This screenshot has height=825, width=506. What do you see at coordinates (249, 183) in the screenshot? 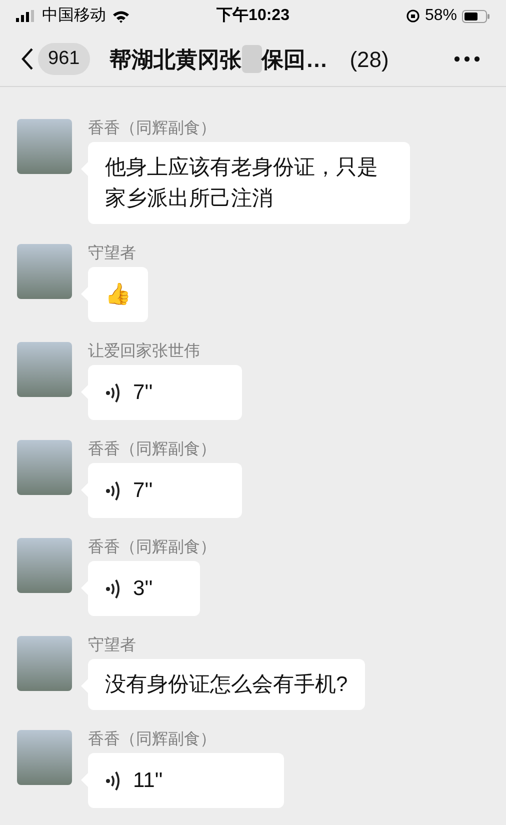
I see `message-bubble: 他身上应该有老身份证，只是家乡派出所己注消` at bounding box center [249, 183].